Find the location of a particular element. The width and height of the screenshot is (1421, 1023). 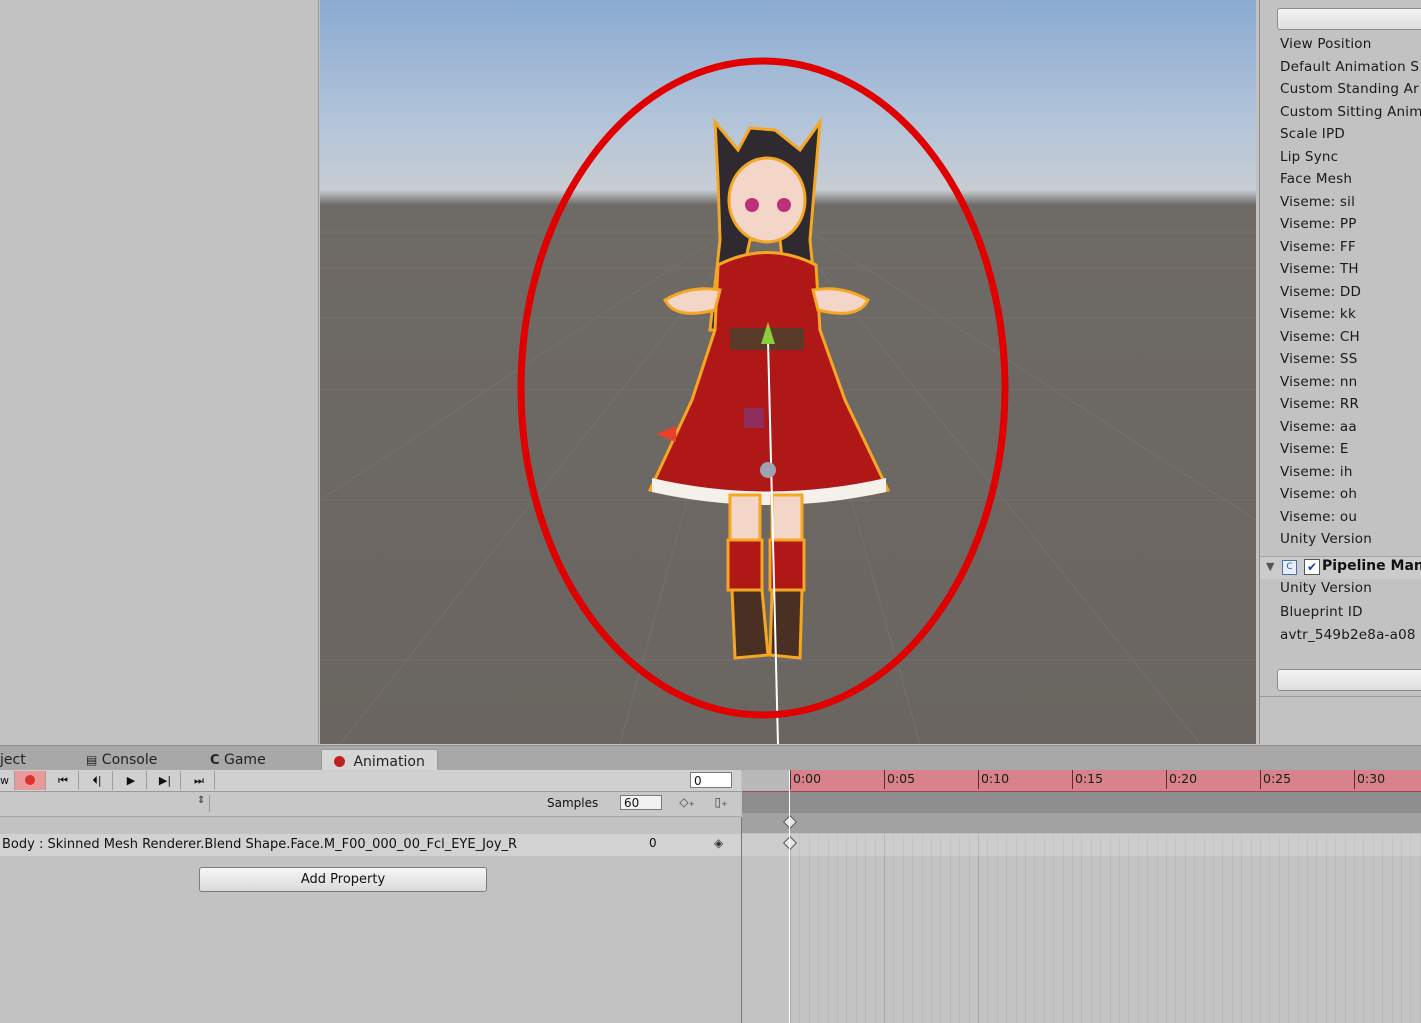

inspector-top-button is located at coordinates (1349, 19).